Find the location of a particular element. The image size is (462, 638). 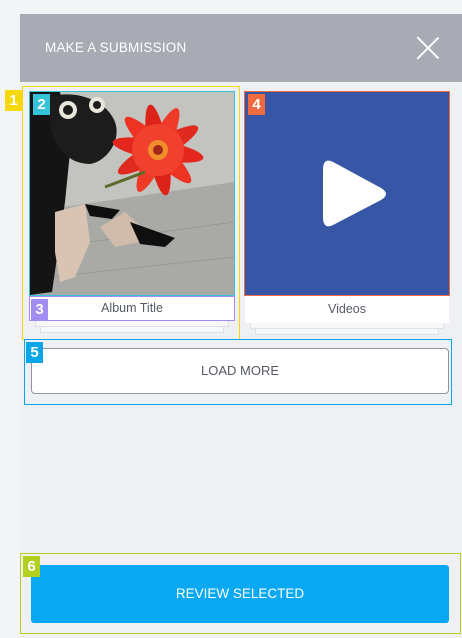

close-icon is located at coordinates (428, 48).